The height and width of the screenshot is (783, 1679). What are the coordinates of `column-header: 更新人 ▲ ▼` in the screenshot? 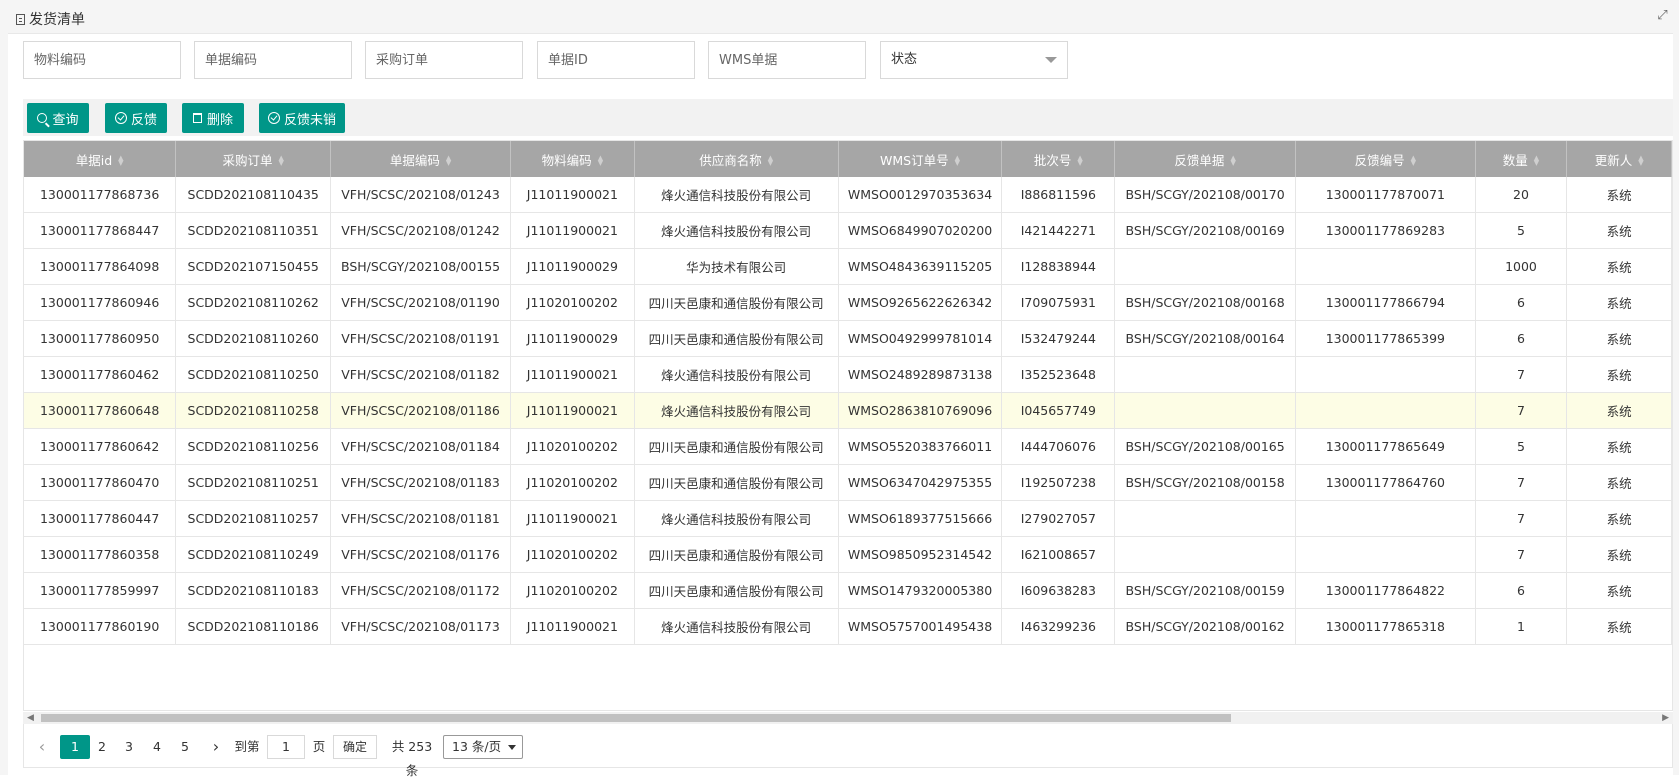 It's located at (1619, 159).